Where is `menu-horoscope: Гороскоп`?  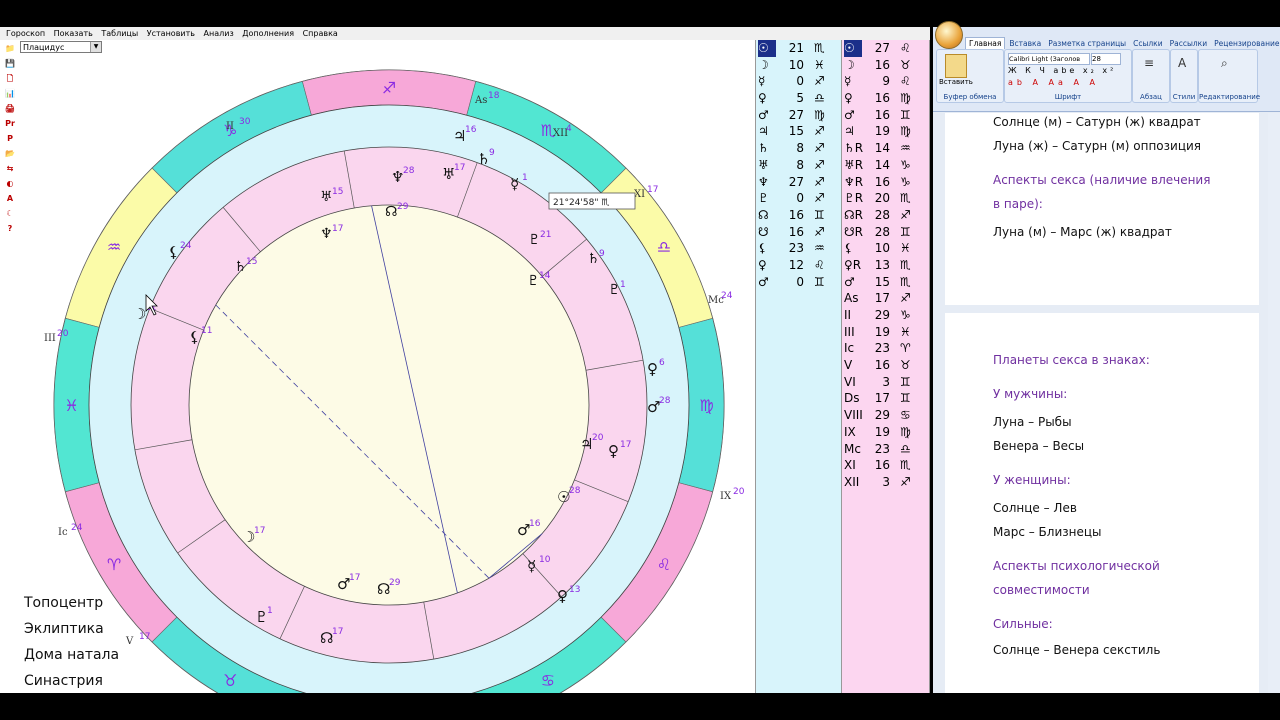
menu-horoscope: Гороскоп is located at coordinates (25, 33).